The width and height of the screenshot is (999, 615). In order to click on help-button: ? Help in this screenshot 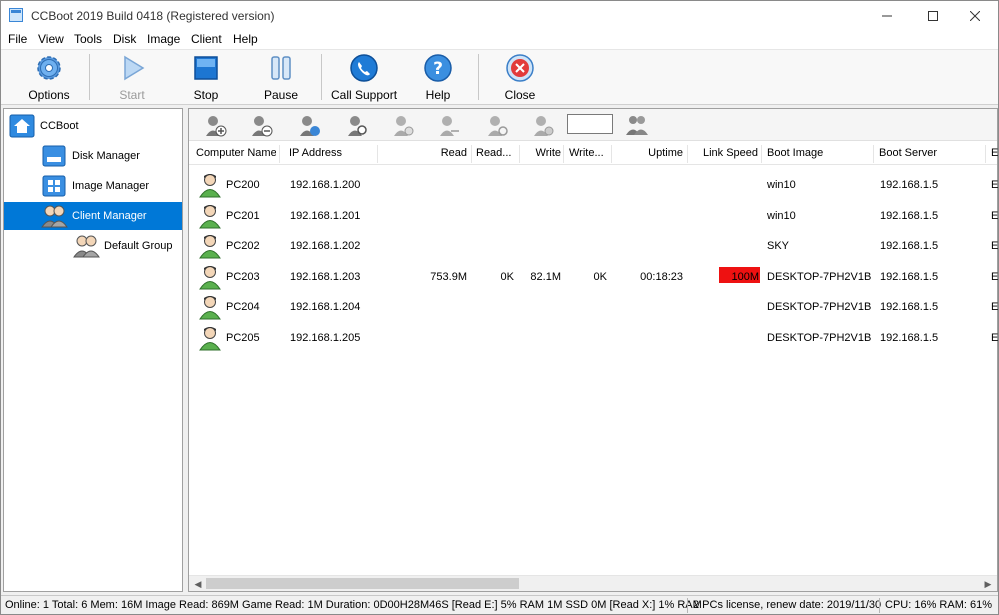, I will do `click(438, 78)`.